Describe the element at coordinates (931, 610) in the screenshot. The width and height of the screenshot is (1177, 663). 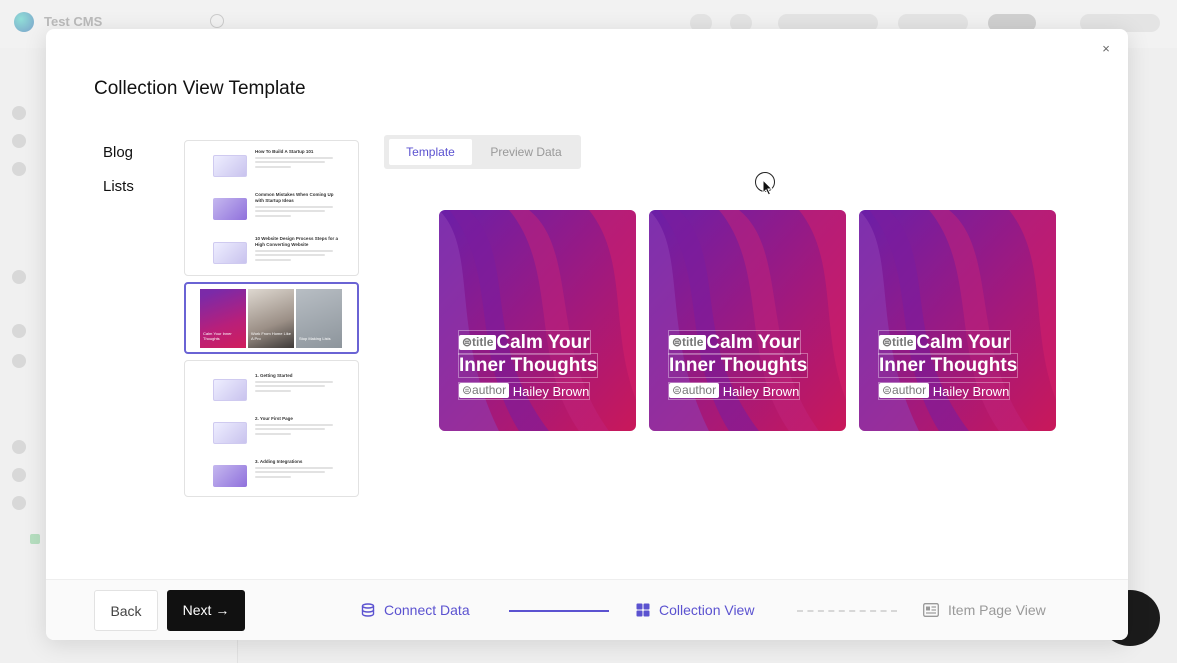
I see `page-layout-icon` at that location.